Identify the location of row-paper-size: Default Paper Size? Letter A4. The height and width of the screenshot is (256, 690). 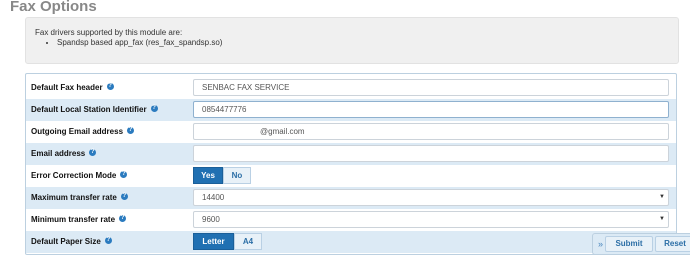
(351, 242).